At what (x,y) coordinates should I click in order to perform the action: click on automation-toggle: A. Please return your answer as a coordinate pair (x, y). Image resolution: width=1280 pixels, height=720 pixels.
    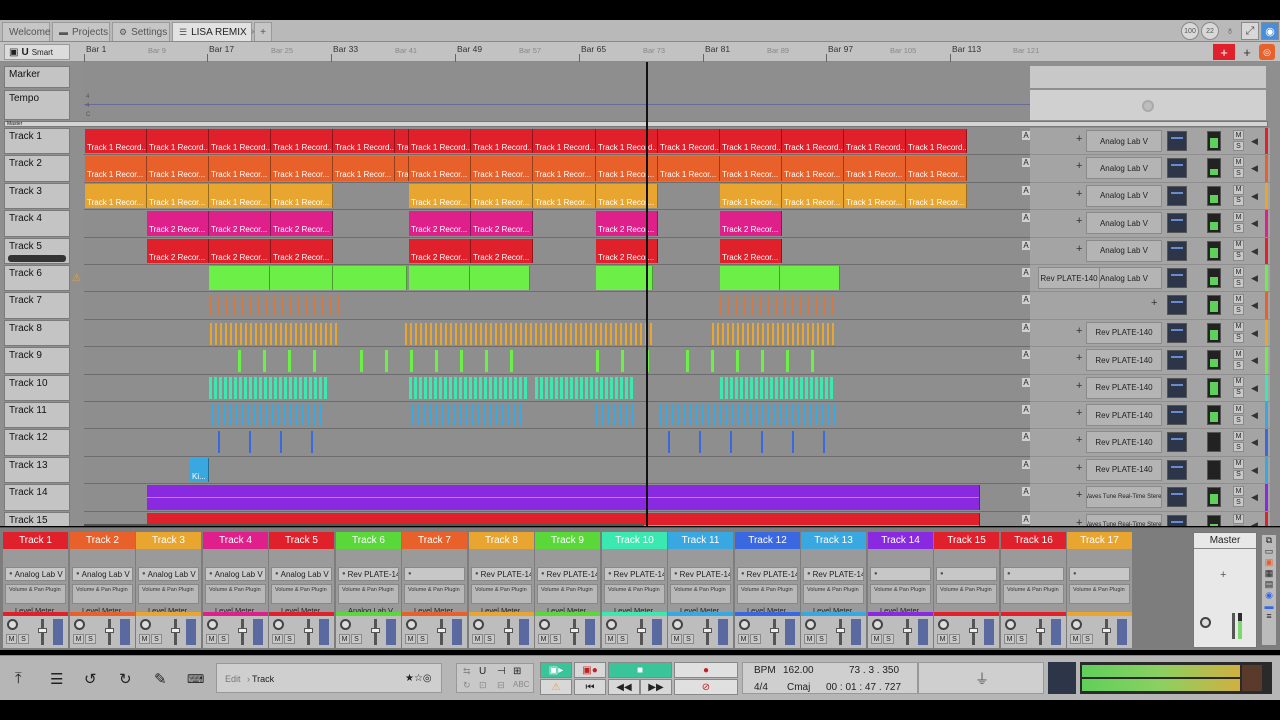
    Looking at the image, I should click on (1026, 437).